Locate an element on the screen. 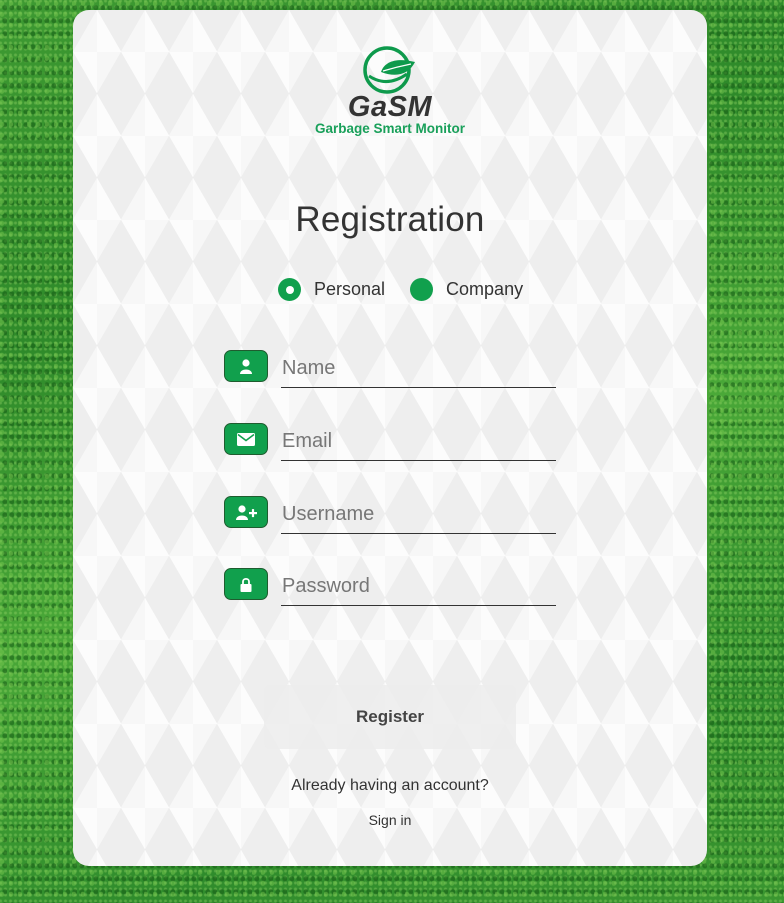 This screenshot has width=784, height=903. envelope-icon is located at coordinates (246, 439).